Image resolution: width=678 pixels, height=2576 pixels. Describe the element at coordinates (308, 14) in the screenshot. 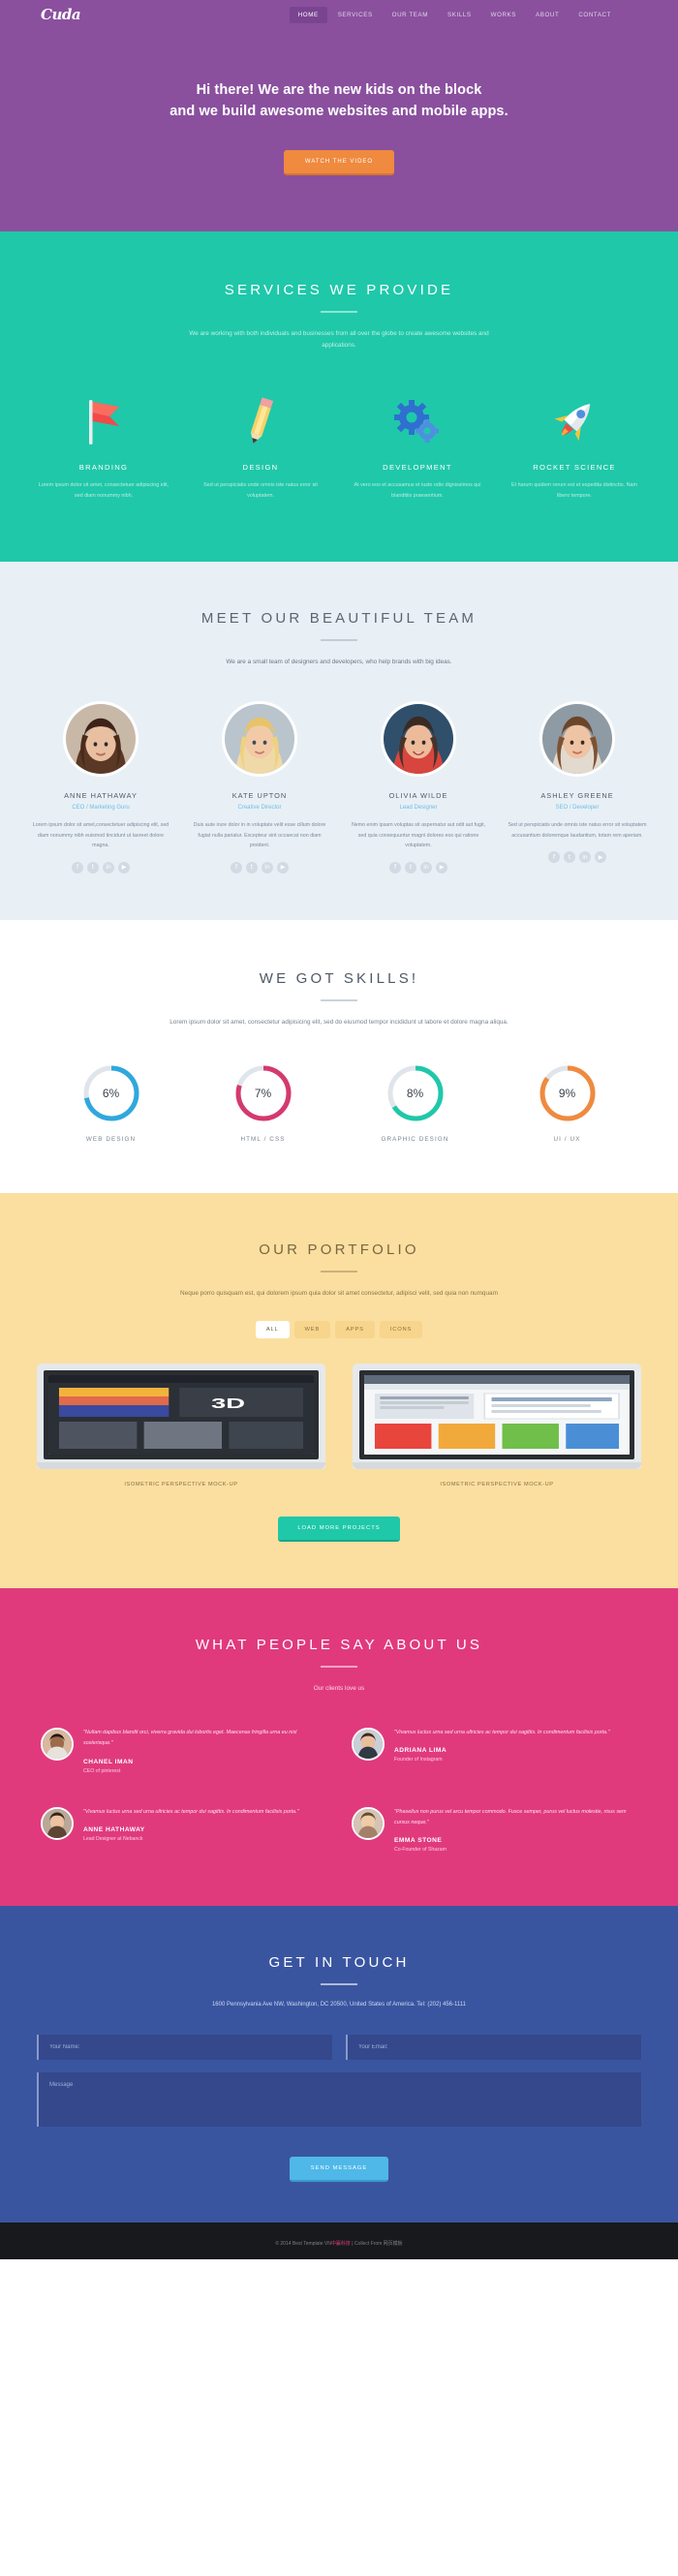

I see `nav-item-home: HOME` at that location.